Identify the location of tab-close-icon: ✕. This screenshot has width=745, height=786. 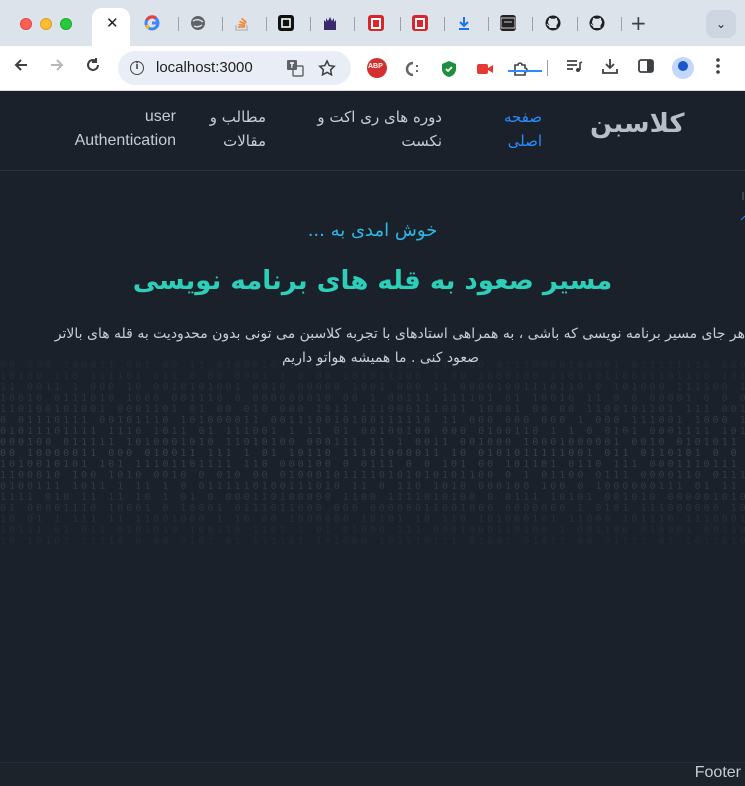
(112, 23).